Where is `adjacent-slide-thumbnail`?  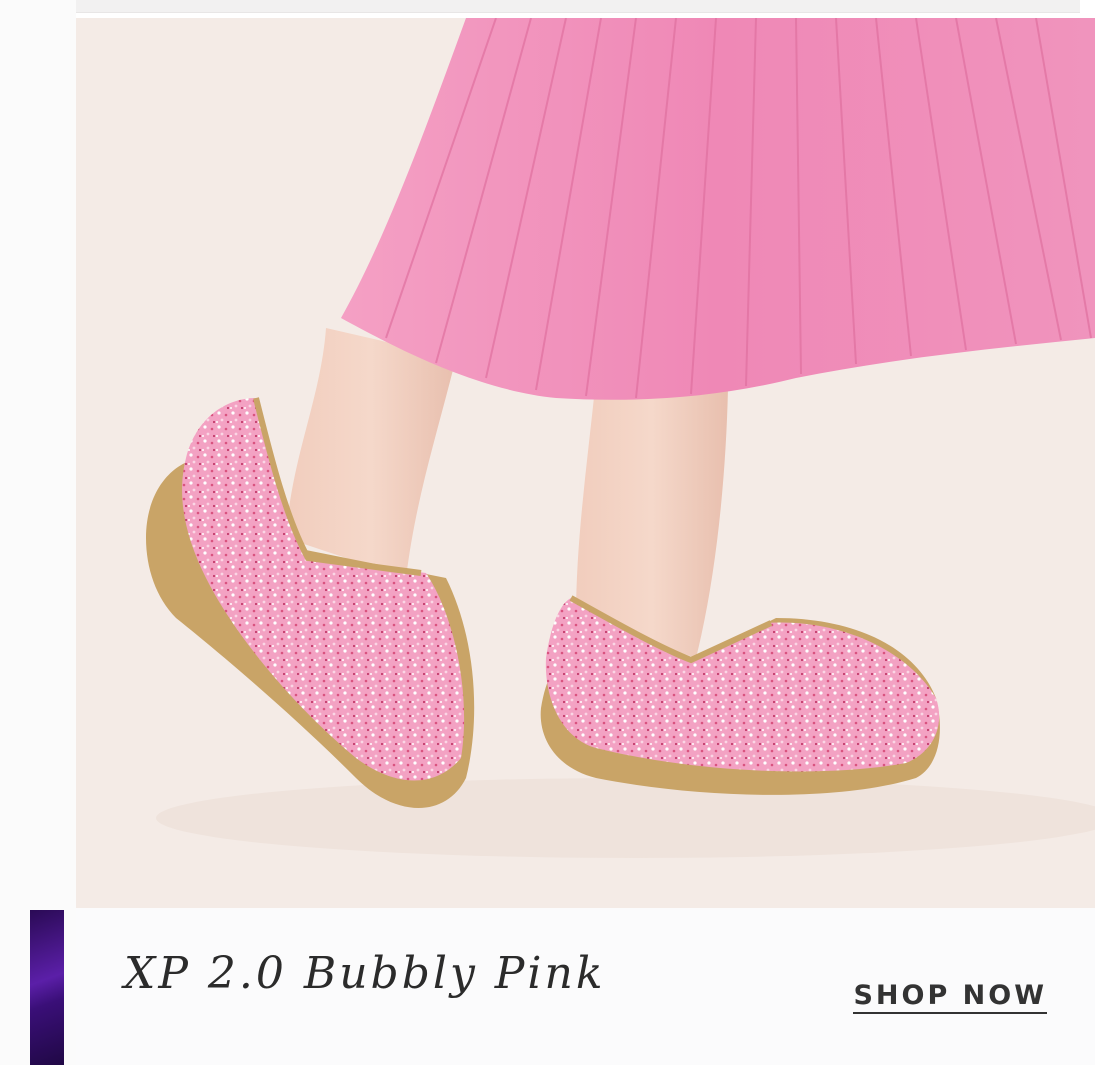 adjacent-slide-thumbnail is located at coordinates (47, 987).